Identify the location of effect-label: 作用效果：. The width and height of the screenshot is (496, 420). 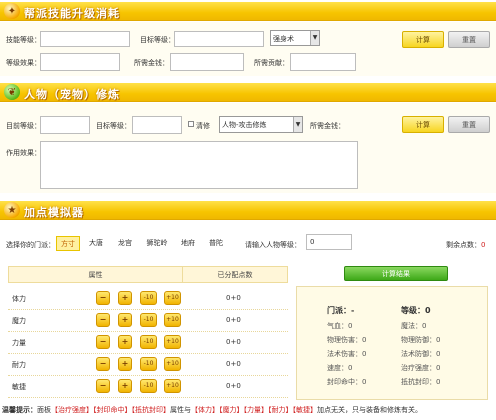
(23, 153).